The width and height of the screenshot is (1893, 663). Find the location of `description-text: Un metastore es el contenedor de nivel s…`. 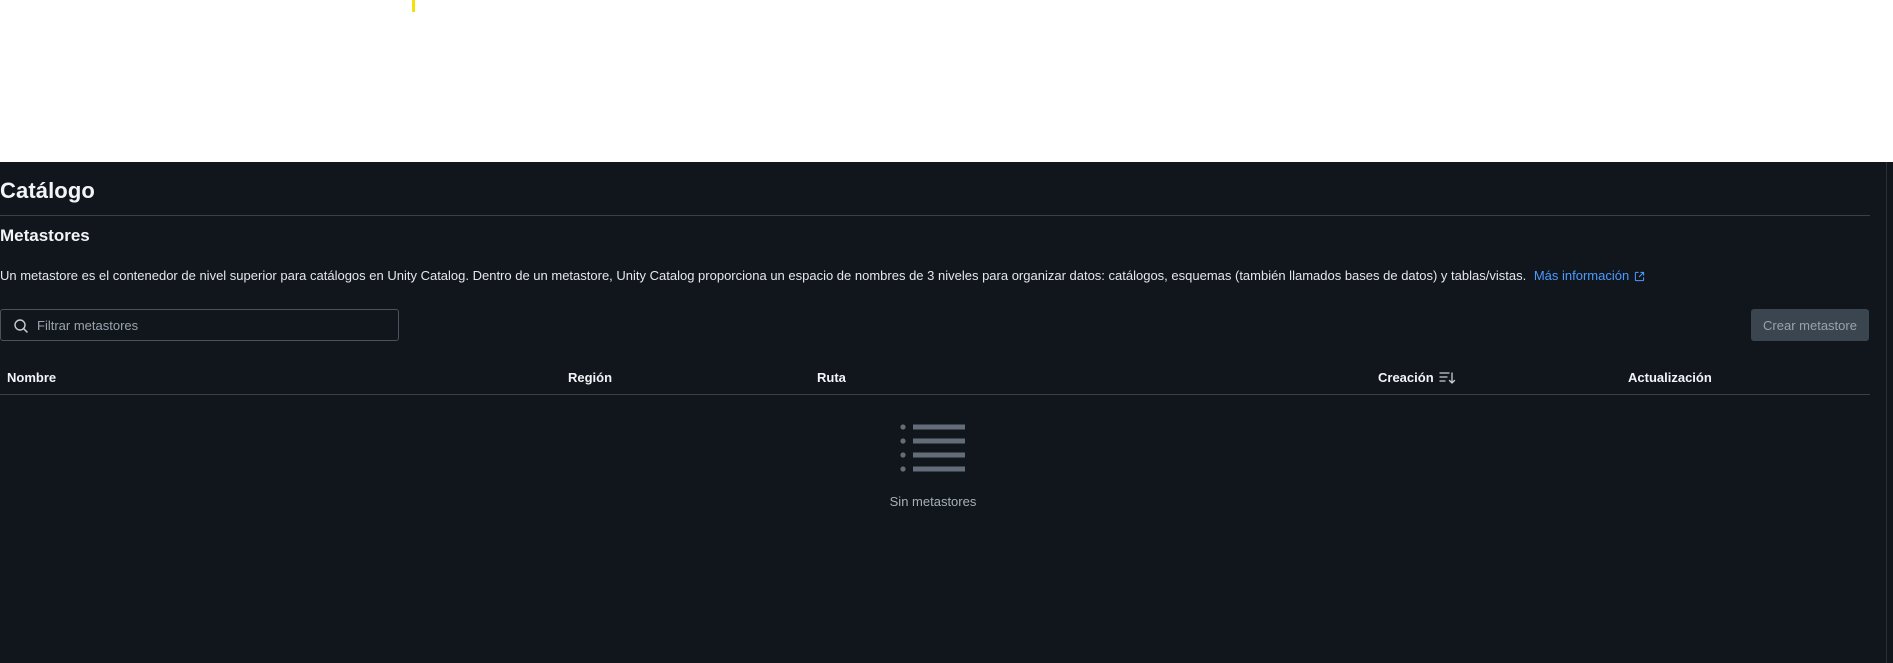

description-text: Un metastore es el contenedor de nivel s… is located at coordinates (763, 275).